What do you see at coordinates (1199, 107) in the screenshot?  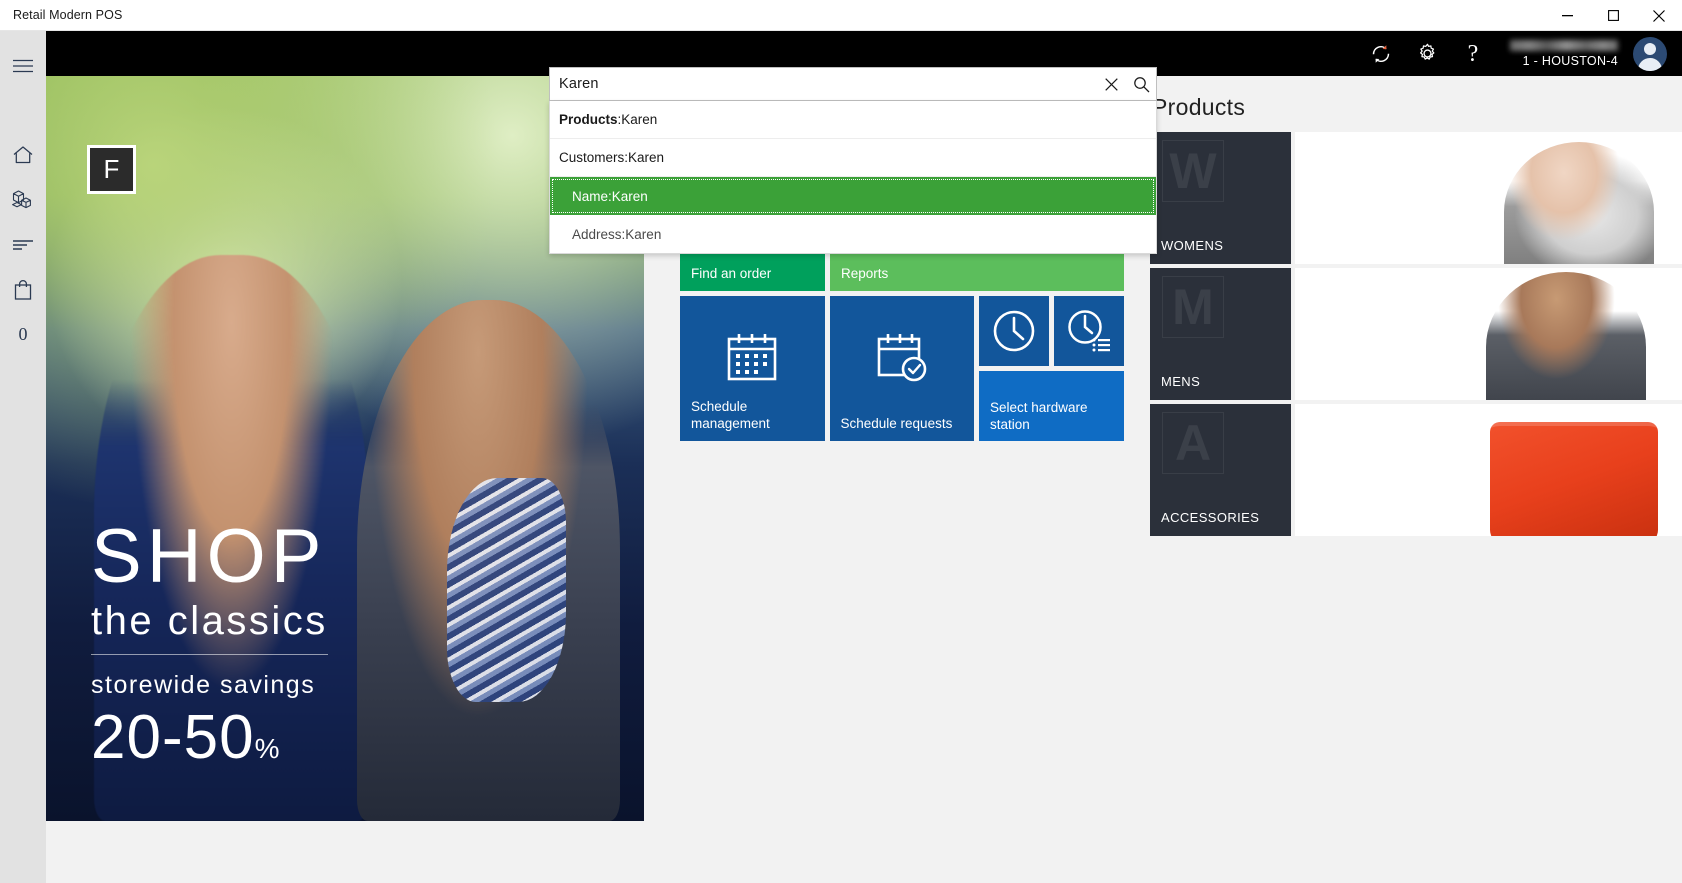 I see `products-title: Products` at bounding box center [1199, 107].